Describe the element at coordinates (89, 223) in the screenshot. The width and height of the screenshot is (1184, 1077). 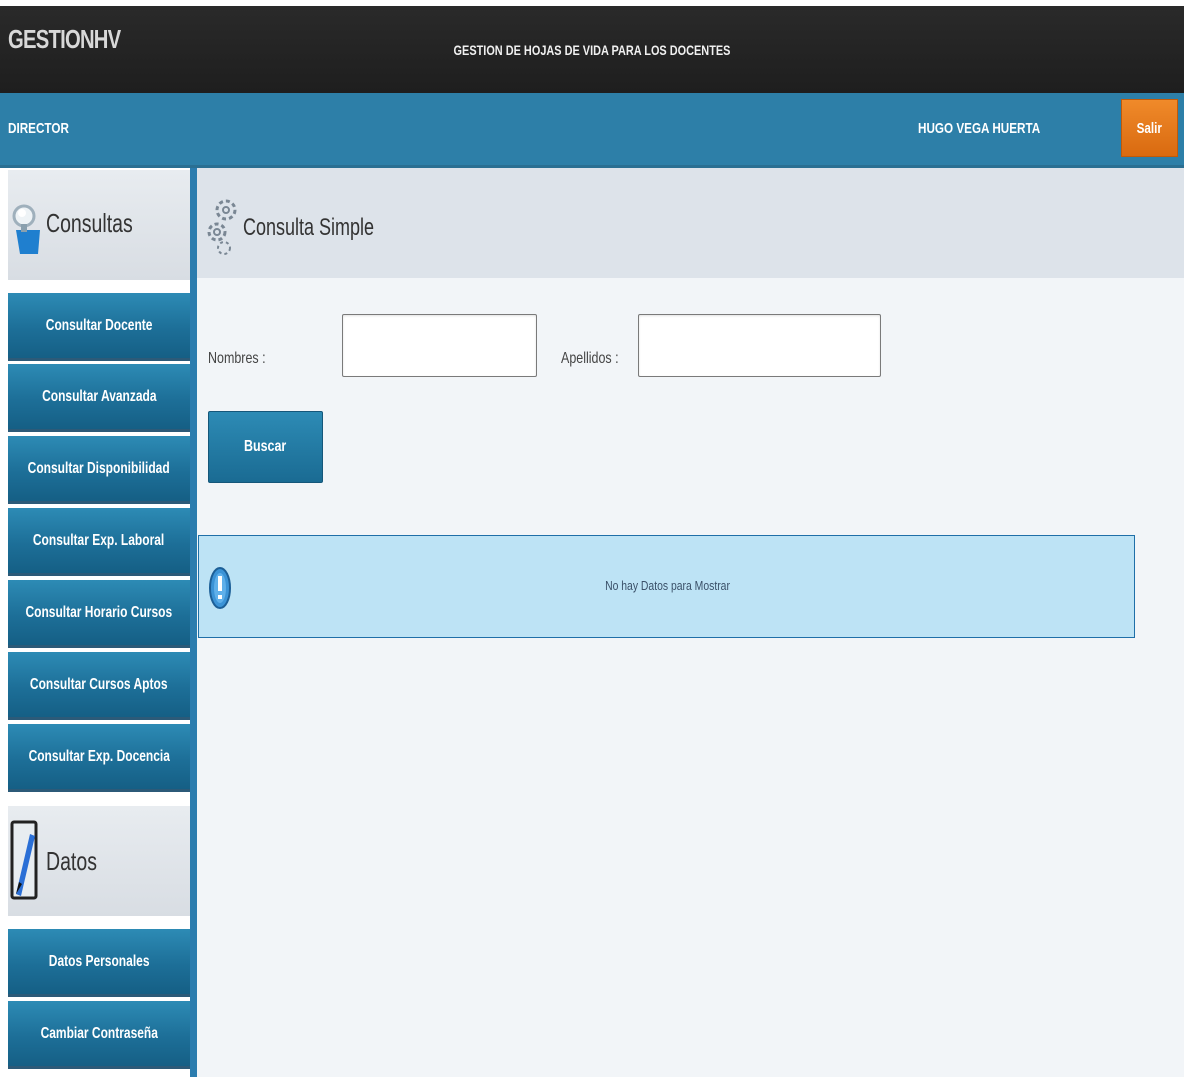
I see `sidebar-section-consultas-label: Consultas` at that location.